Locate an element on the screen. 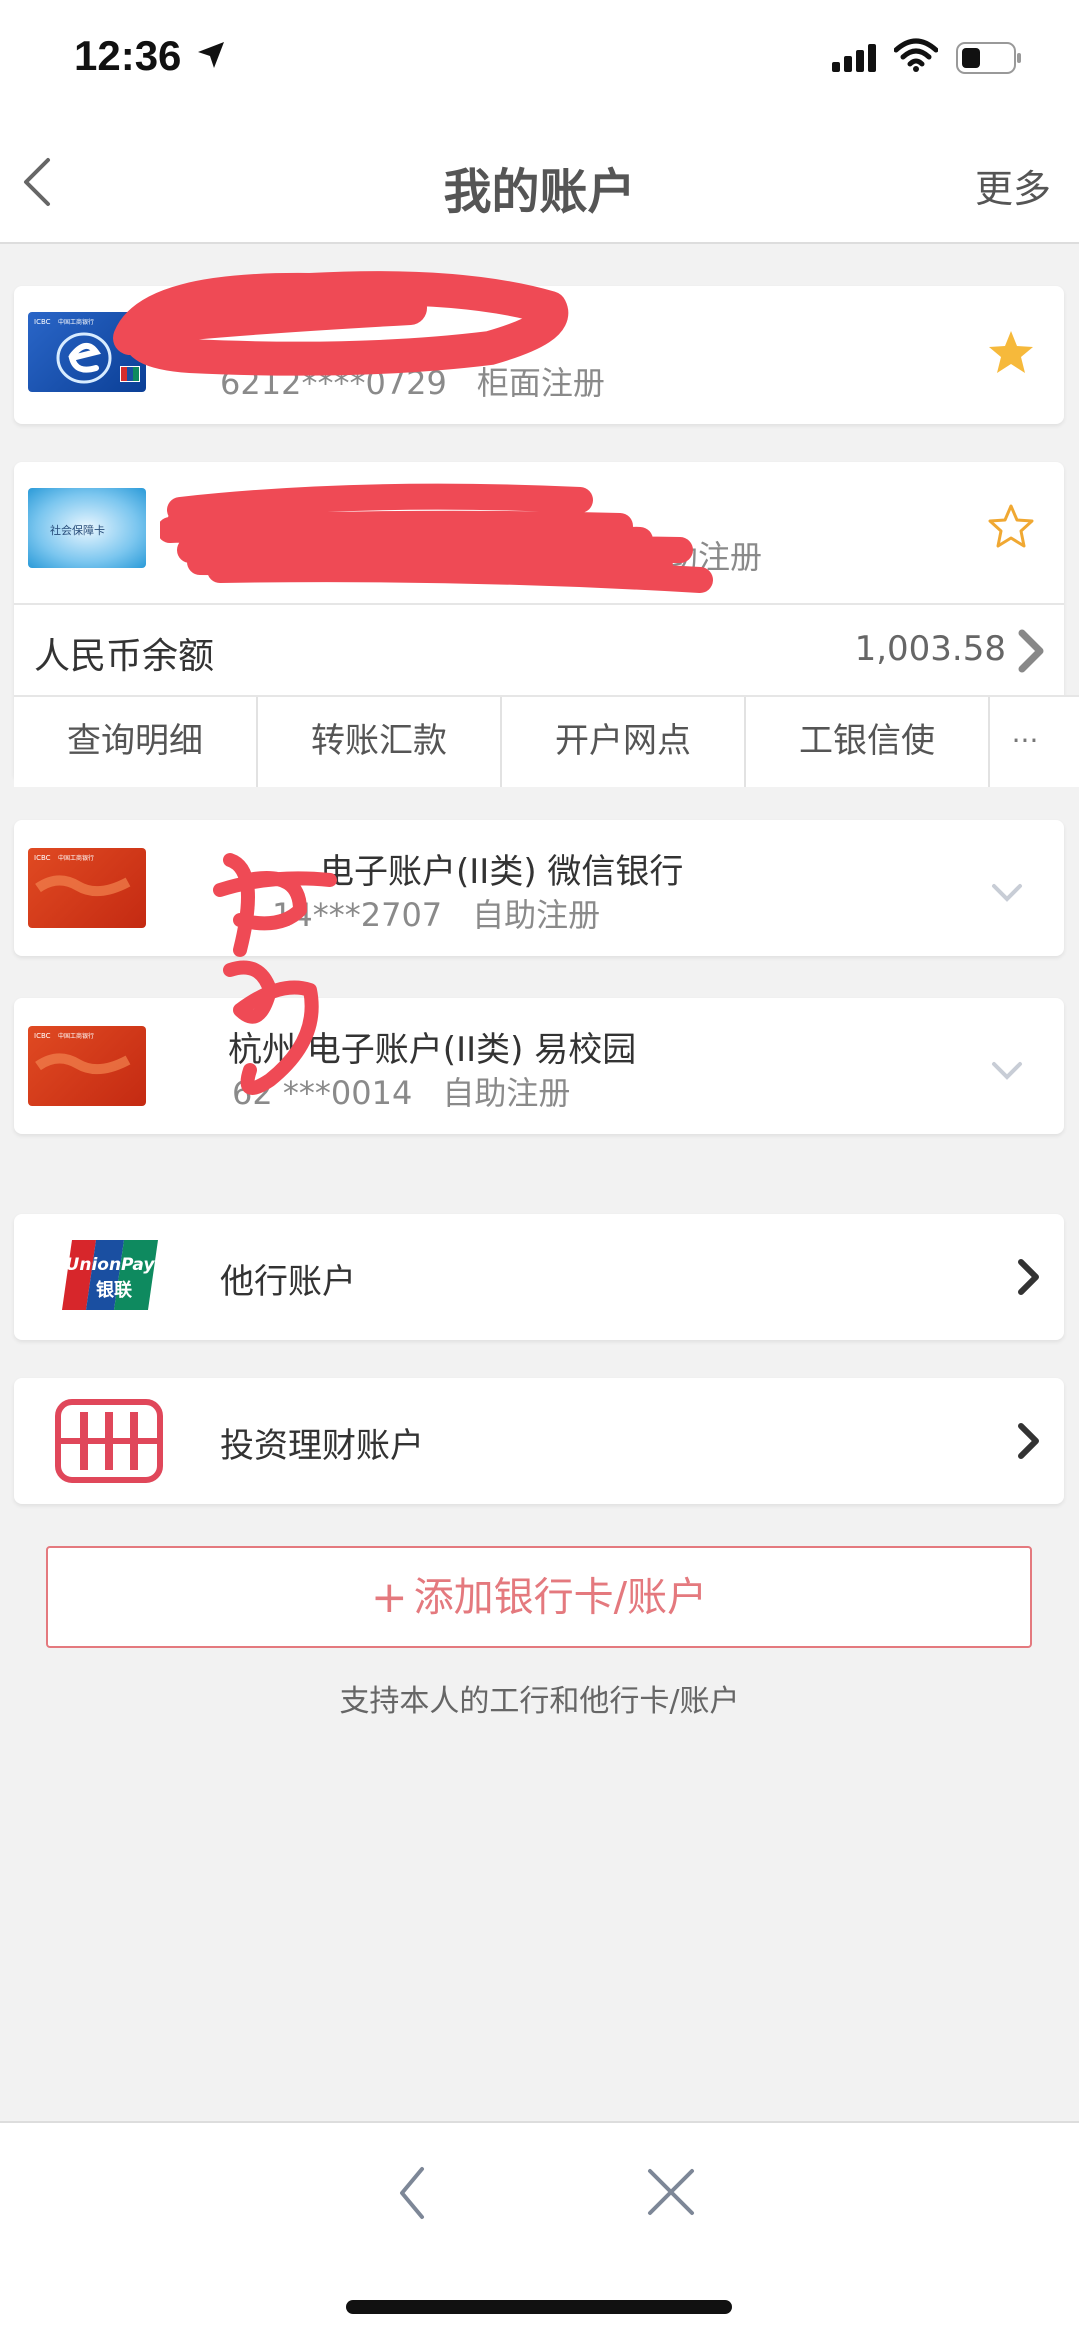 This screenshot has width=1079, height=2339. card-name: 电子账户(II类) 微信银行 is located at coordinates (502, 872).